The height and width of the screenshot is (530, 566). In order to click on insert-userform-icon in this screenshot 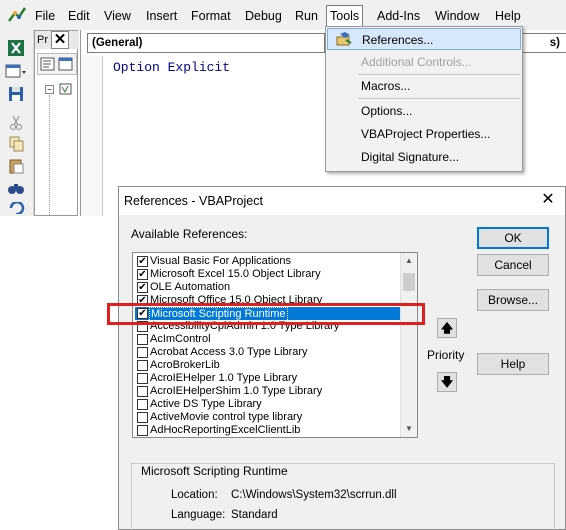, I will do `click(16, 72)`.